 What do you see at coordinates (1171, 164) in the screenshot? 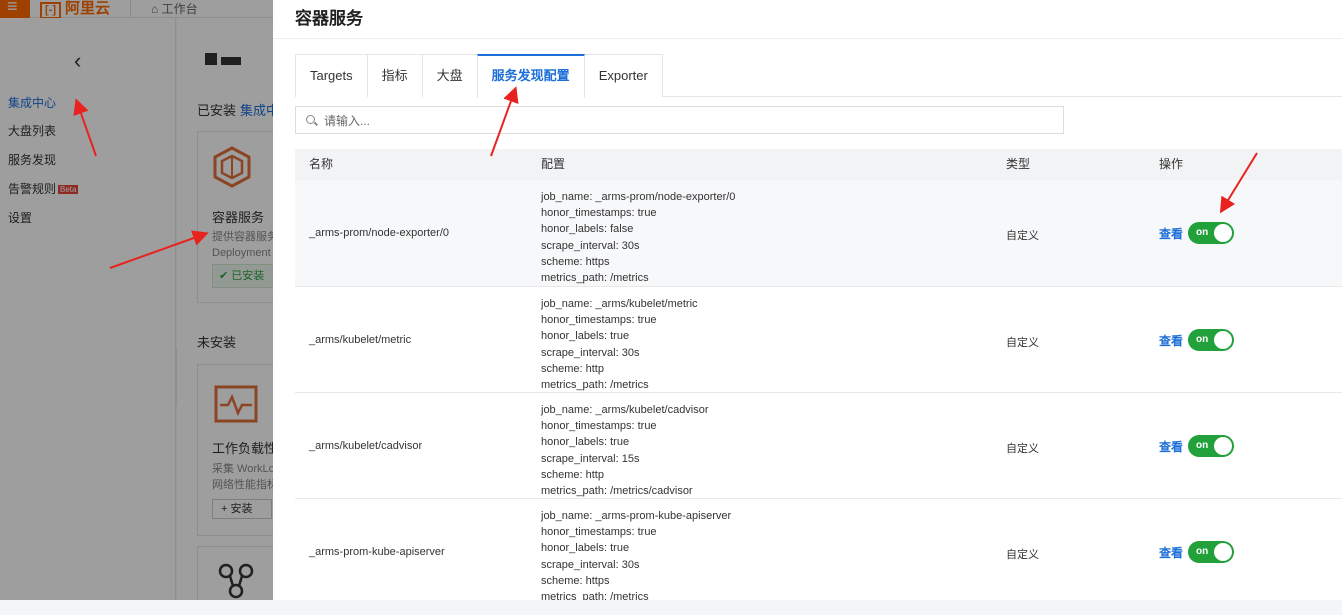
I see `header-action: 操作` at bounding box center [1171, 164].